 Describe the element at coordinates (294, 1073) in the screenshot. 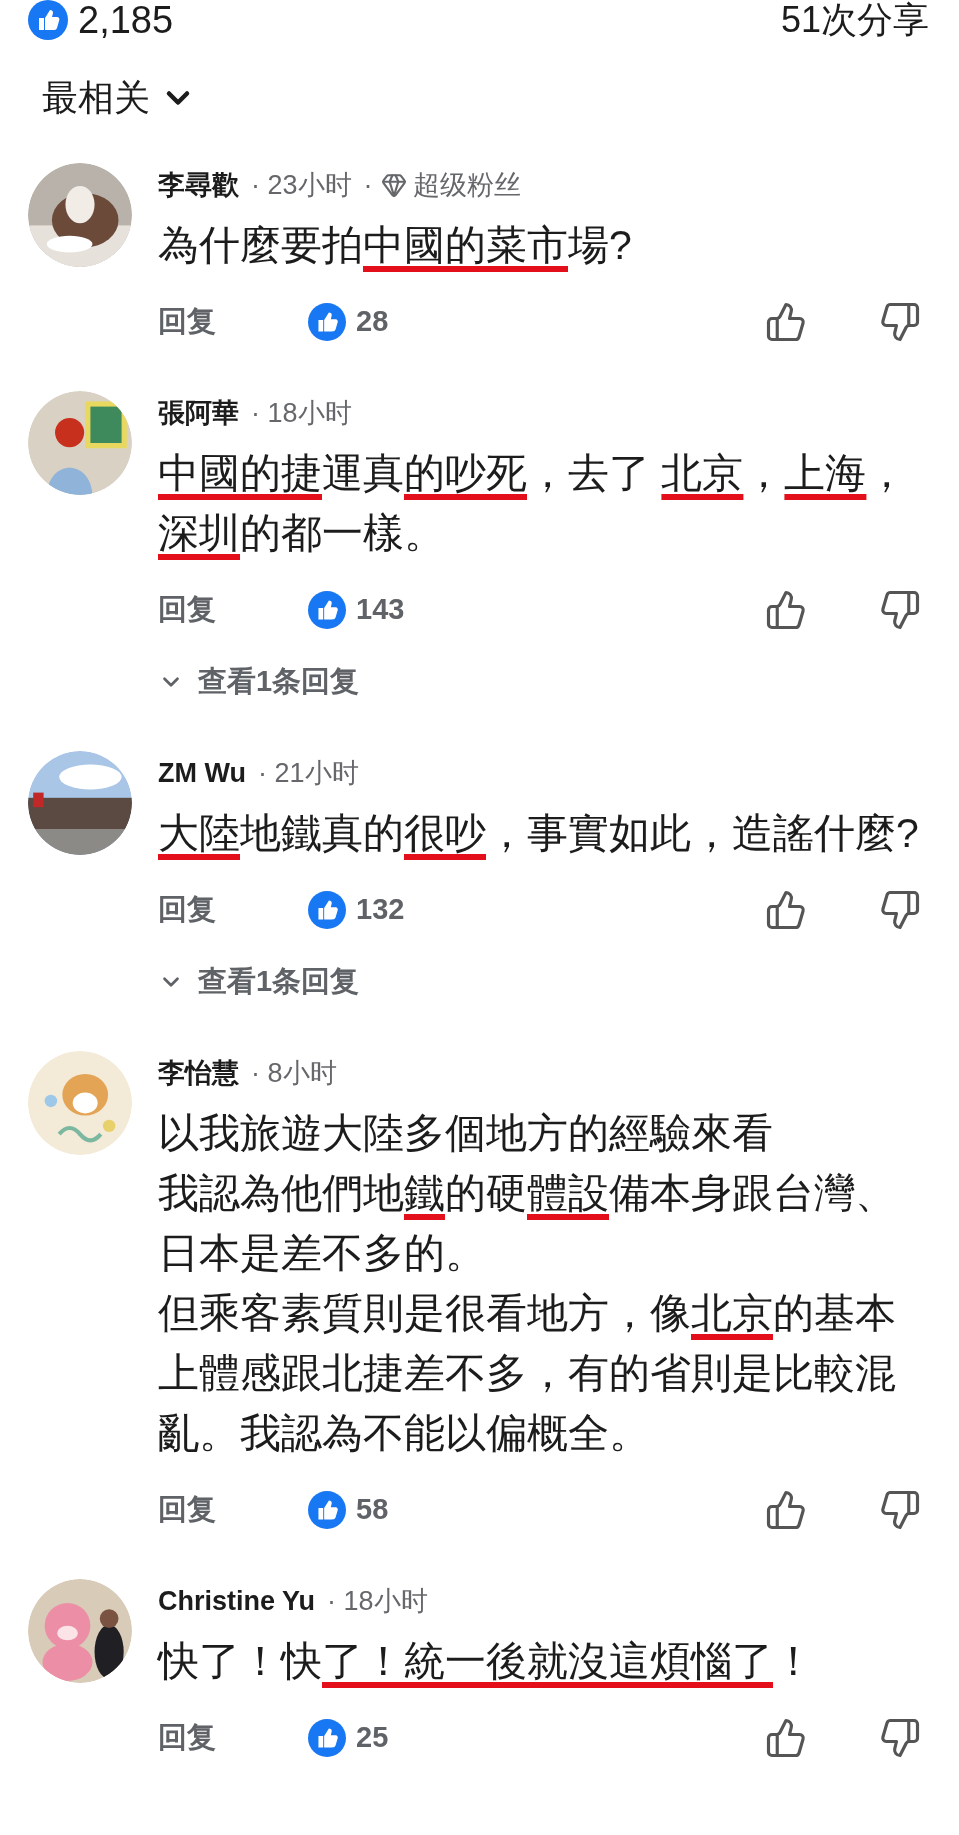

I see `comment-time: · 8小时` at that location.